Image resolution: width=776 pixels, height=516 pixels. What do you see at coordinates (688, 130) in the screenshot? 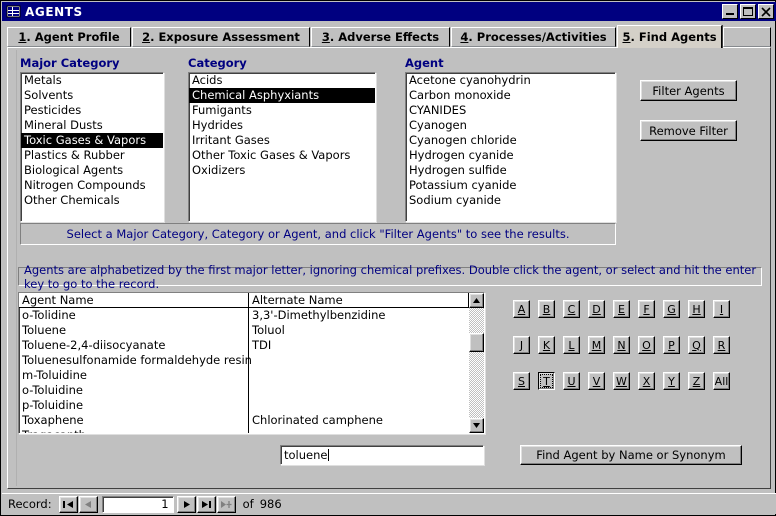
I see `remove-filter-button: Remove Filter` at bounding box center [688, 130].